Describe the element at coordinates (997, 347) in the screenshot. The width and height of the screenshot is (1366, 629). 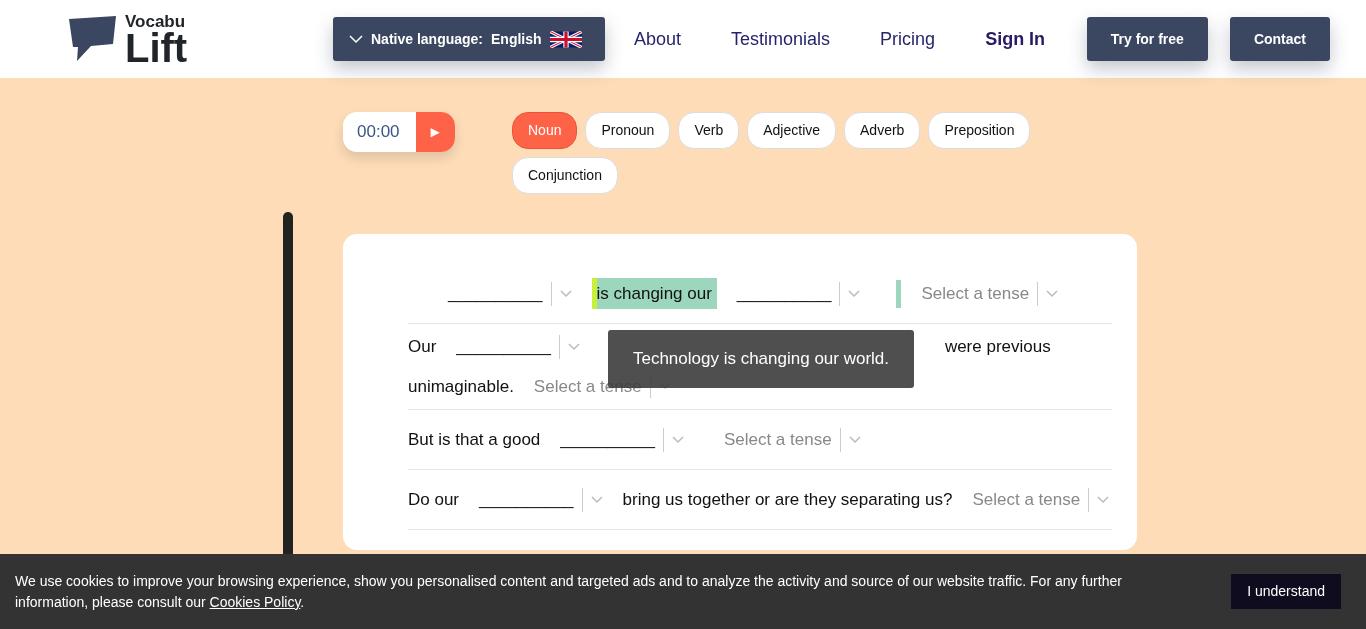
I see `sentence-text: were previous` at that location.